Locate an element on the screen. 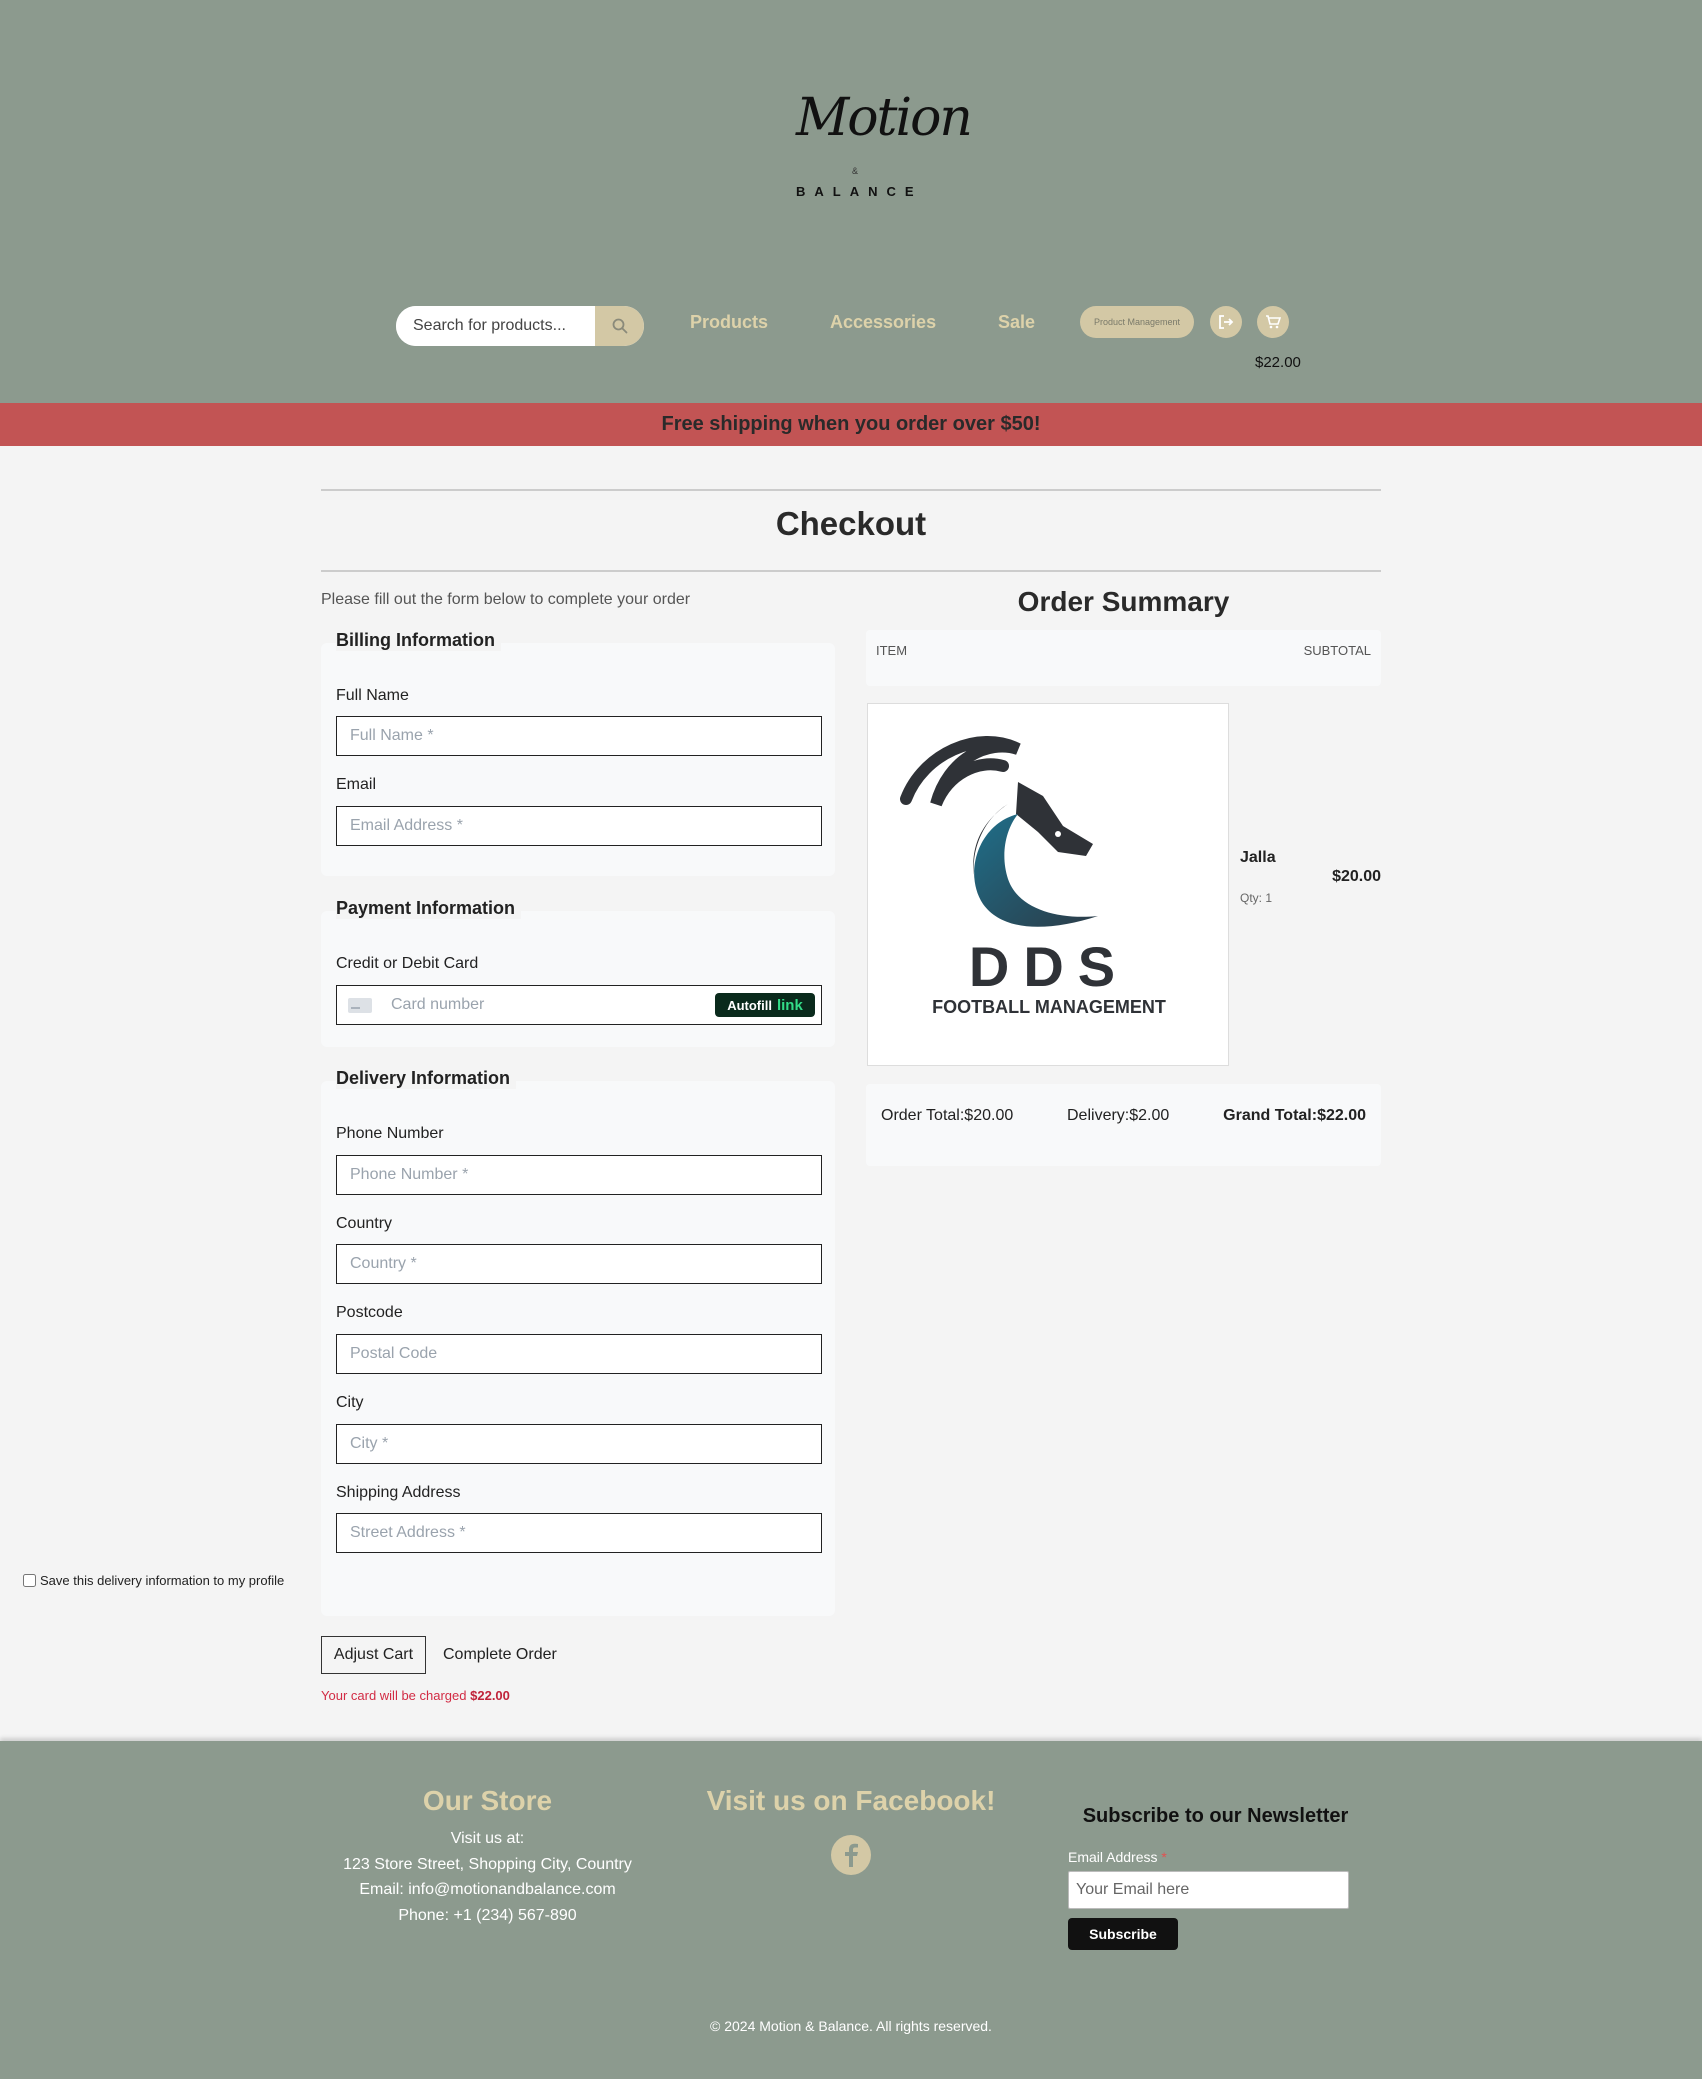  country-input is located at coordinates (579, 1264).